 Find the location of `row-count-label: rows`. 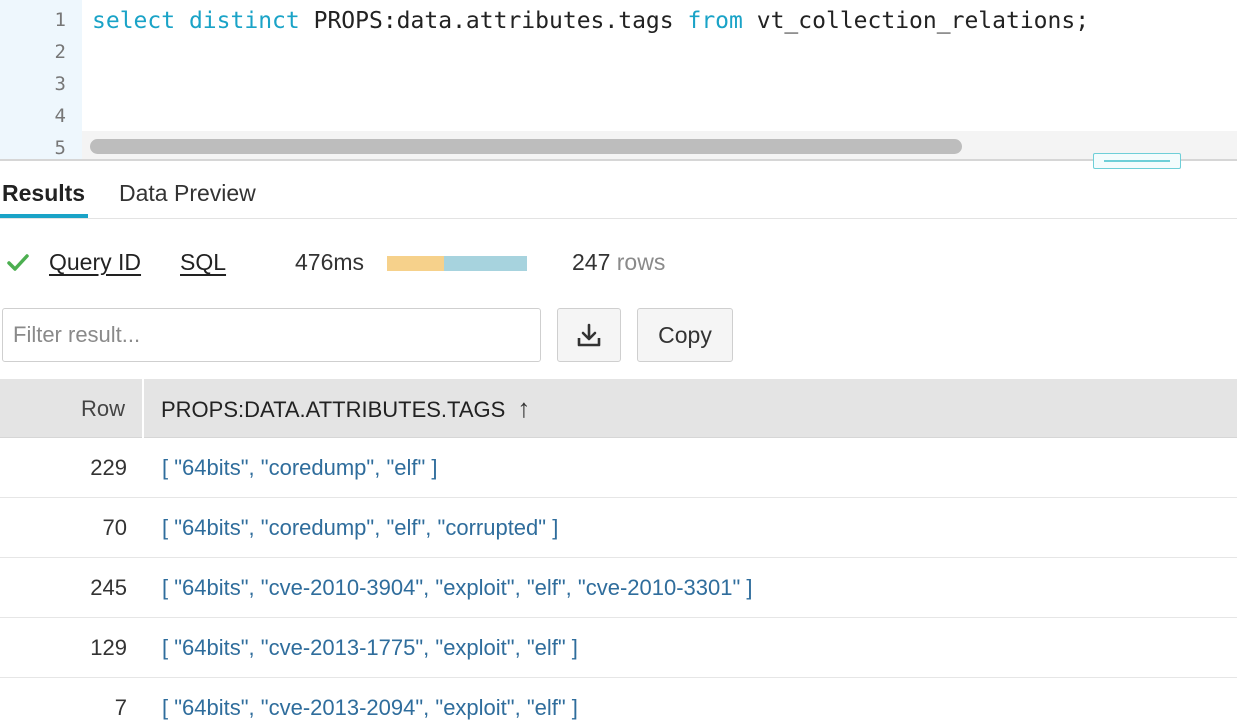

row-count-label: rows is located at coordinates (641, 262).